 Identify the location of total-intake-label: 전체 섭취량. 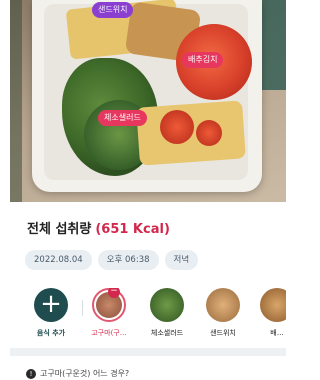
(59, 229).